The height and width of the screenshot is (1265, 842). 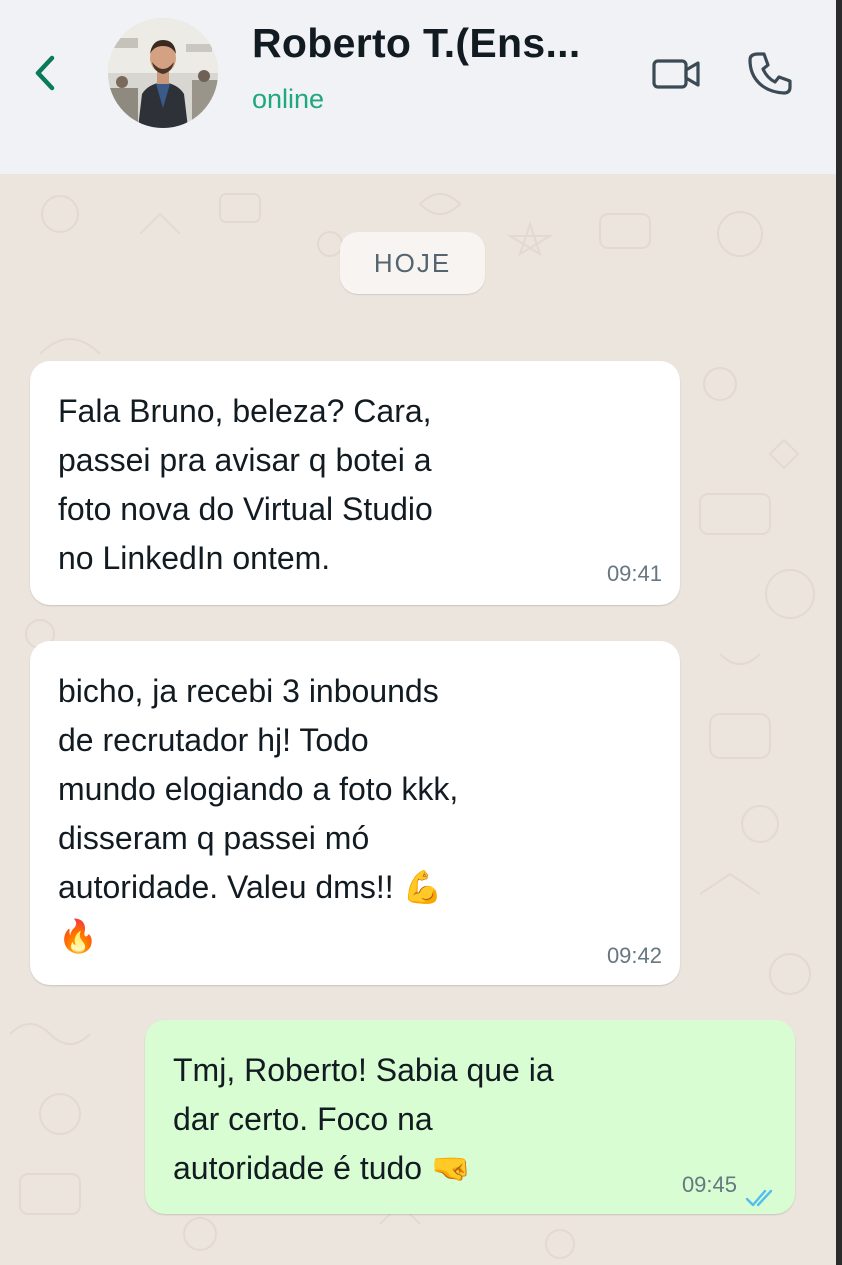 What do you see at coordinates (78, 936) in the screenshot?
I see `message-line: 🔥` at bounding box center [78, 936].